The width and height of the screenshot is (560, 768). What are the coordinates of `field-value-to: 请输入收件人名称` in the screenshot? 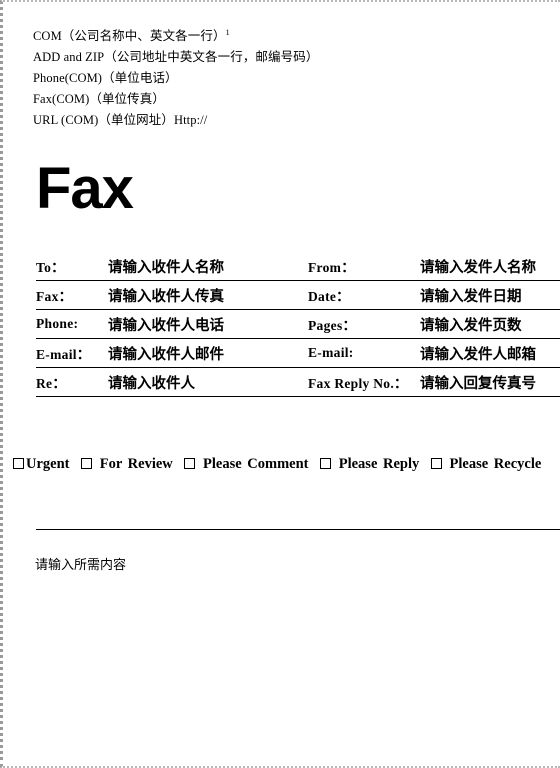 It's located at (208, 266).